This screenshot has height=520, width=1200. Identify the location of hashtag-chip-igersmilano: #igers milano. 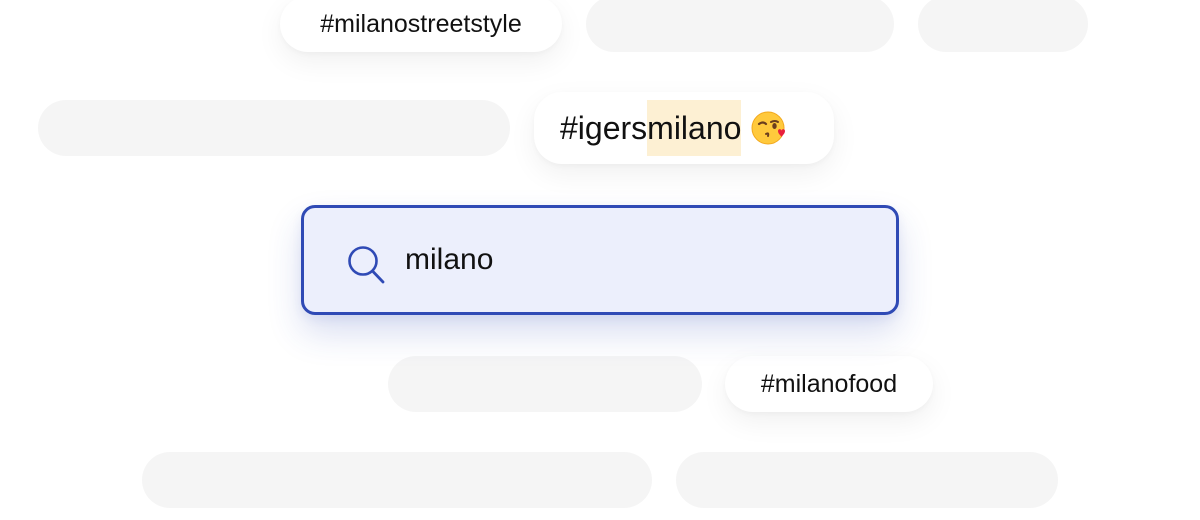
(684, 128).